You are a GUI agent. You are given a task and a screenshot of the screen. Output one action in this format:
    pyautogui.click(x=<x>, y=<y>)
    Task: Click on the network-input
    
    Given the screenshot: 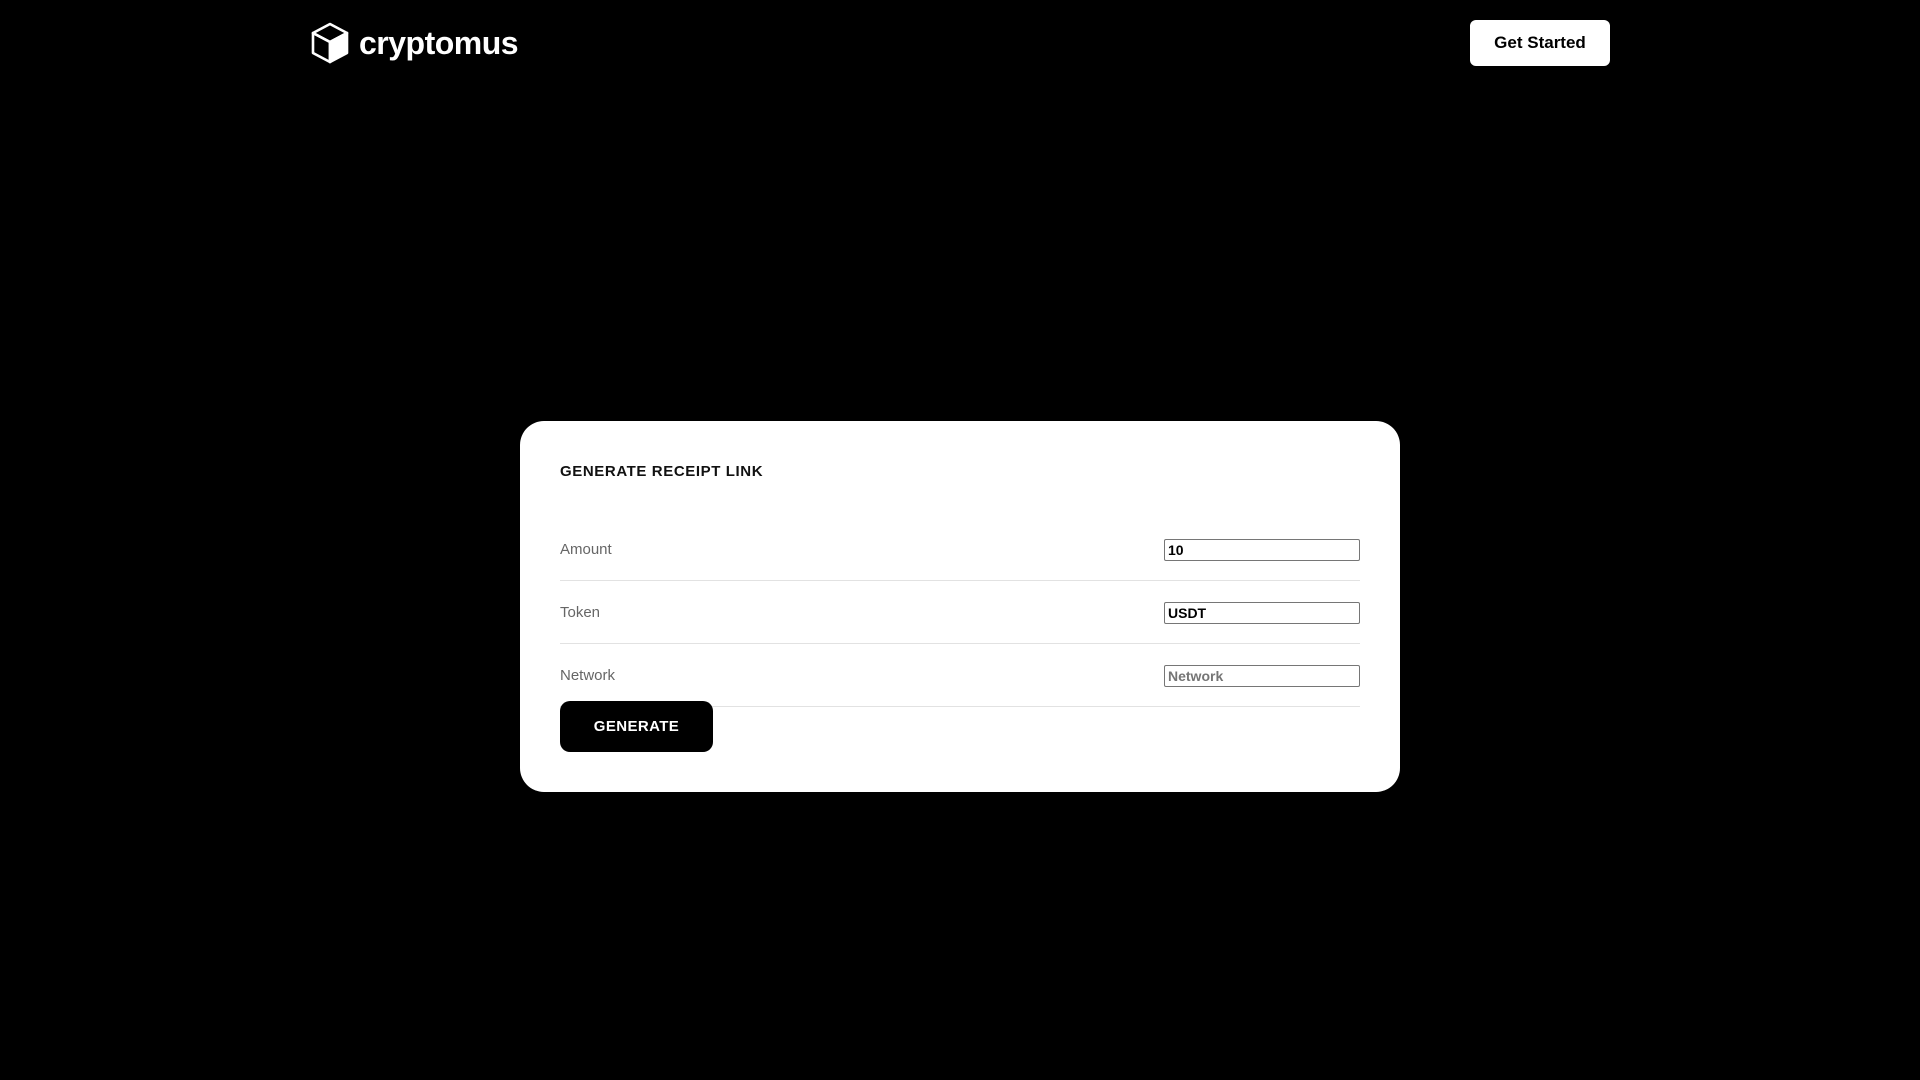 What is the action you would take?
    pyautogui.click(x=1262, y=676)
    